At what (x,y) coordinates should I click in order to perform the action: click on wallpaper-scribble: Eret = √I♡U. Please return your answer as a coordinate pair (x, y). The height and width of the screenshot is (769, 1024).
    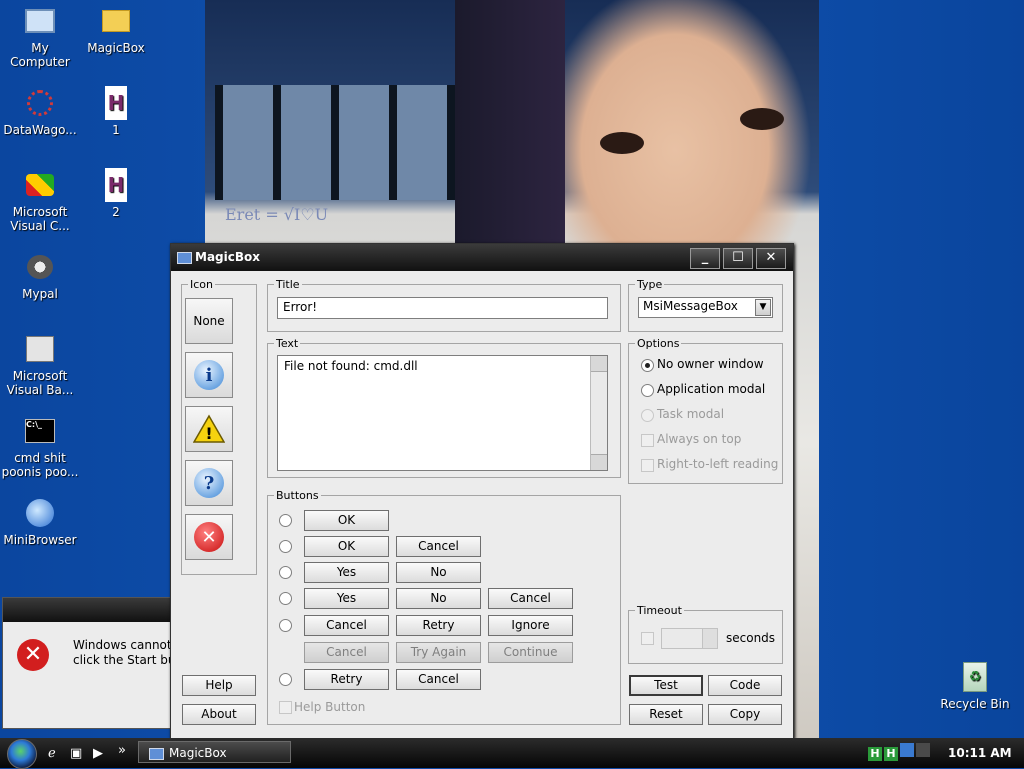
    Looking at the image, I should click on (277, 214).